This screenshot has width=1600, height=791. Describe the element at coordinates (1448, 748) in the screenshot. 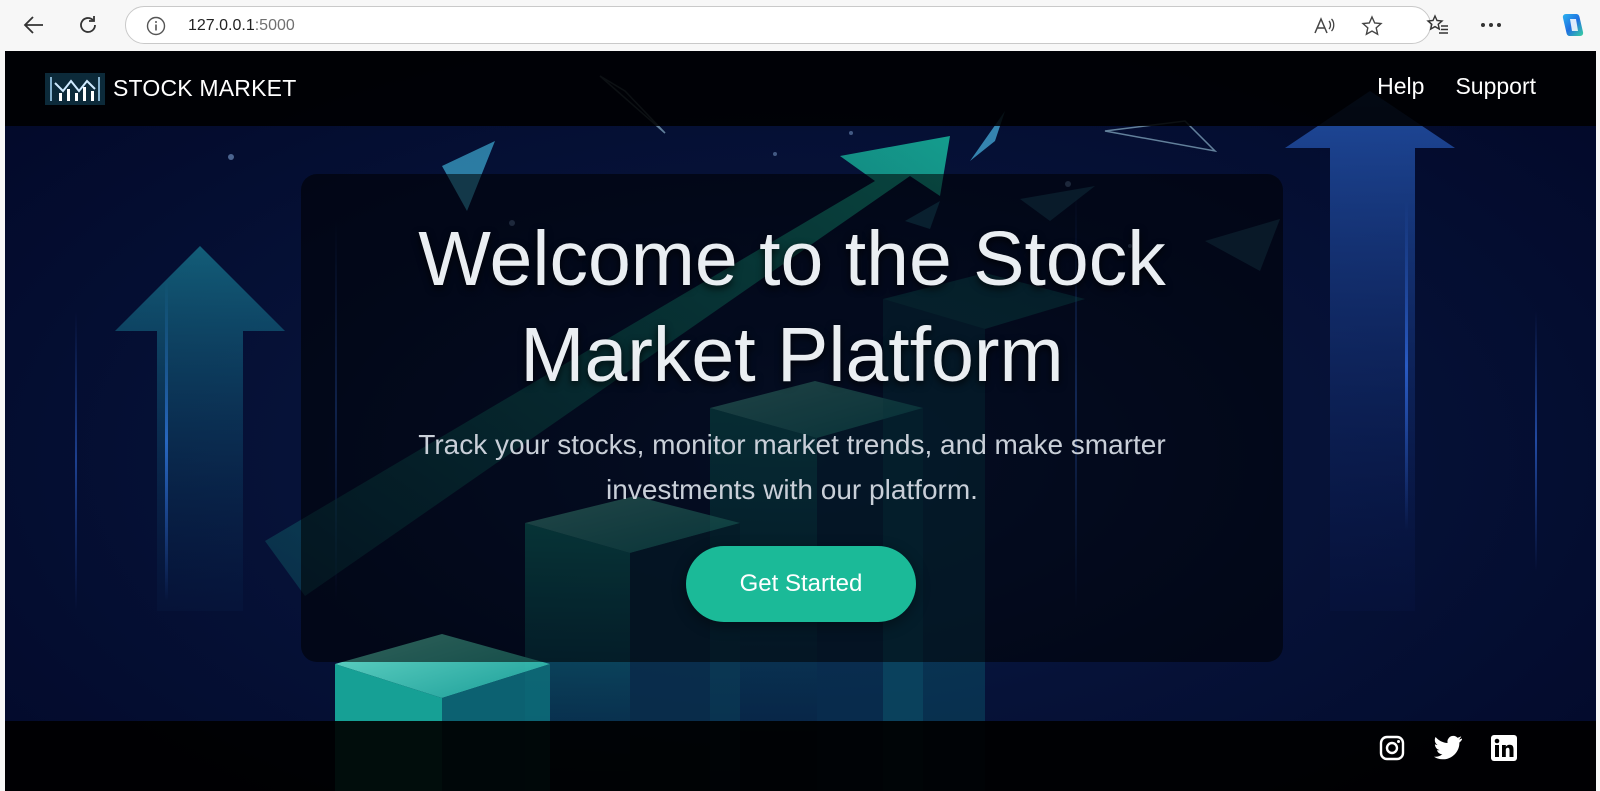

I see `twitter-icon` at that location.